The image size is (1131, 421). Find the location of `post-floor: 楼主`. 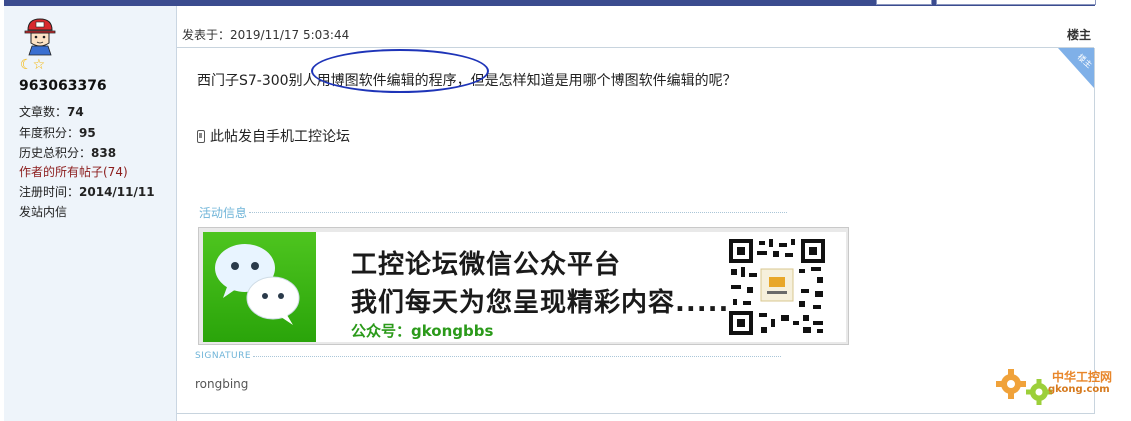

post-floor: 楼主 is located at coordinates (1078, 35).